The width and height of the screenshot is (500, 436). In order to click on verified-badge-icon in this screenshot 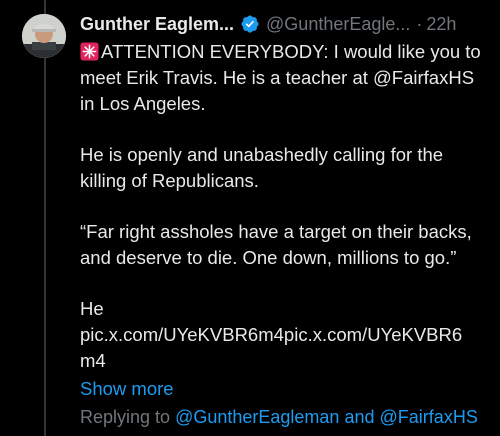, I will do `click(250, 24)`.